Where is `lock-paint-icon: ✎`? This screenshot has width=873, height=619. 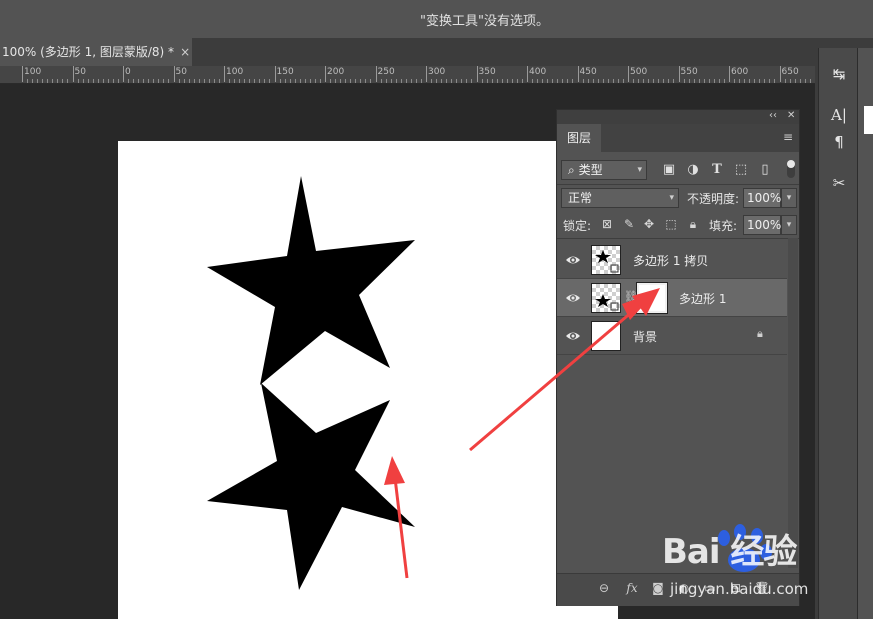
lock-paint-icon: ✎ is located at coordinates (629, 224).